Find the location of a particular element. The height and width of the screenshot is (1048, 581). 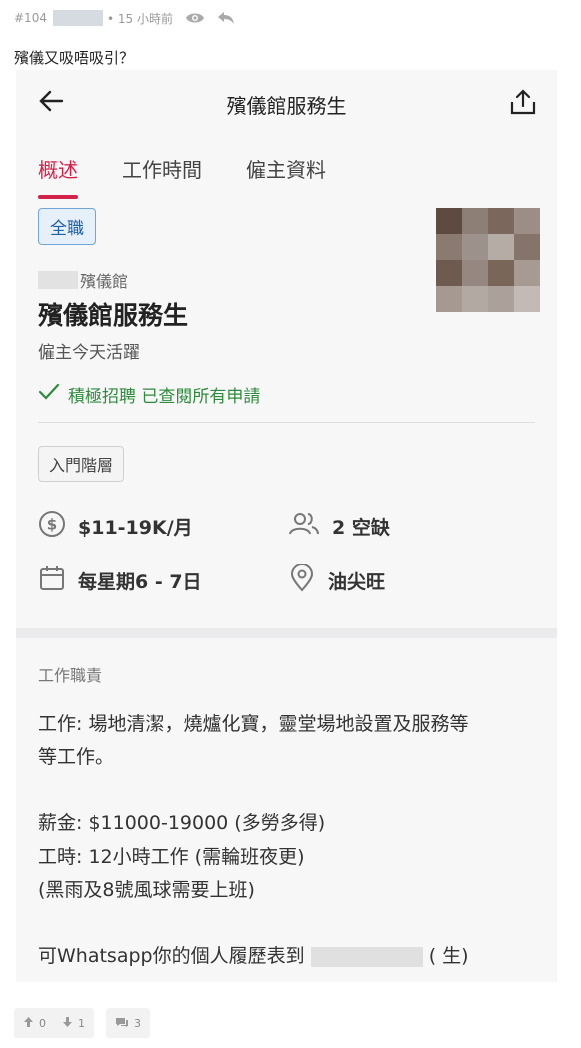

calendar-icon is located at coordinates (52, 580).